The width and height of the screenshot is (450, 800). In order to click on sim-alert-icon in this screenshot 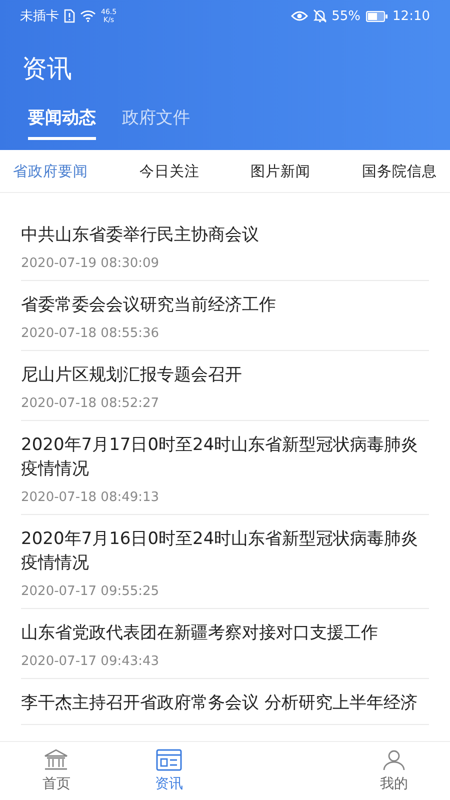, I will do `click(69, 16)`.